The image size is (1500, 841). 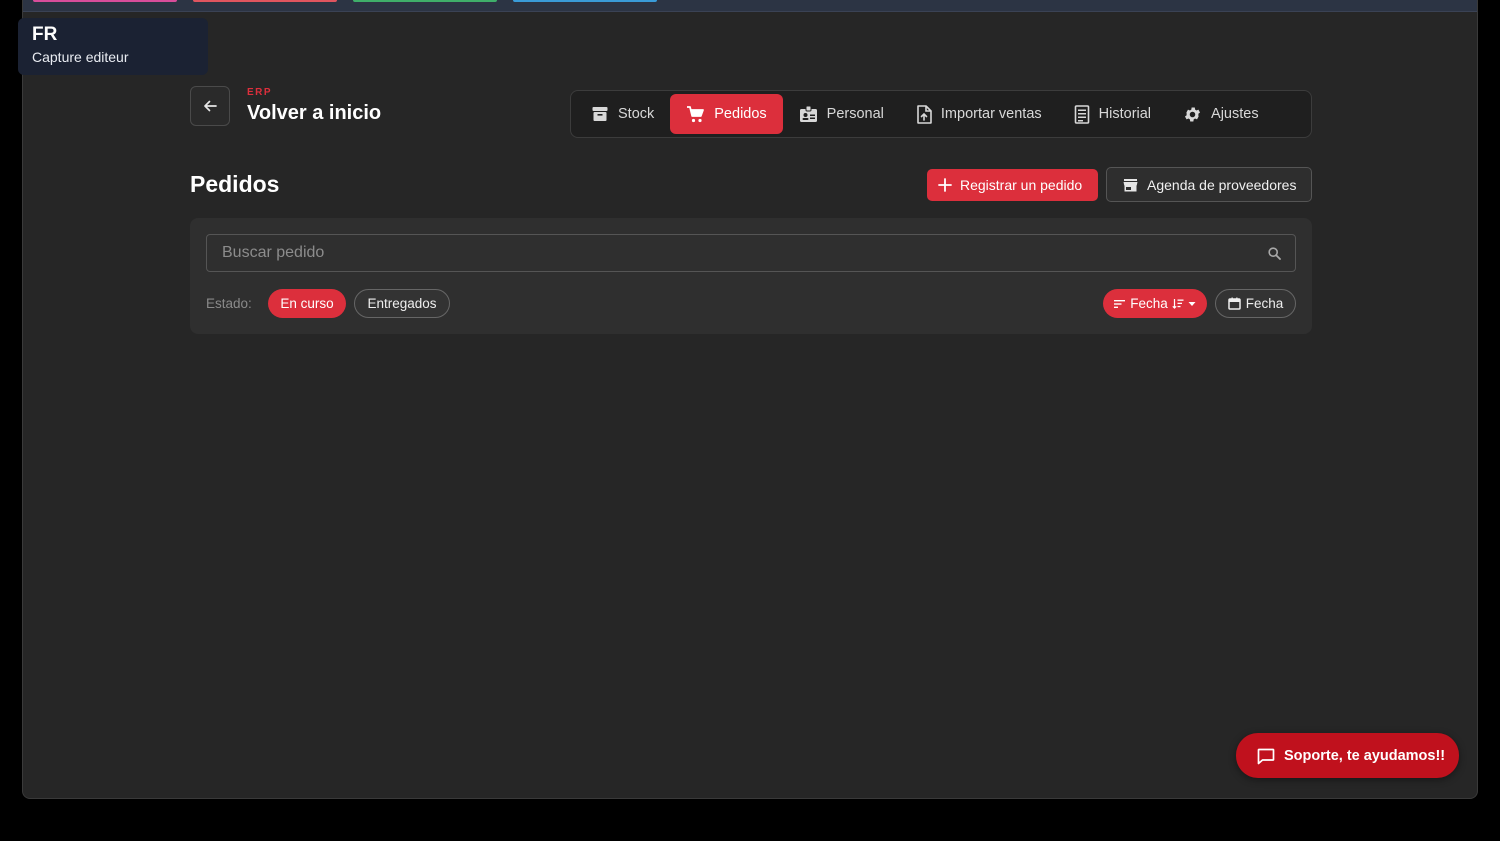 I want to click on register-order-button: Registrar un pedido, so click(x=1012, y=185).